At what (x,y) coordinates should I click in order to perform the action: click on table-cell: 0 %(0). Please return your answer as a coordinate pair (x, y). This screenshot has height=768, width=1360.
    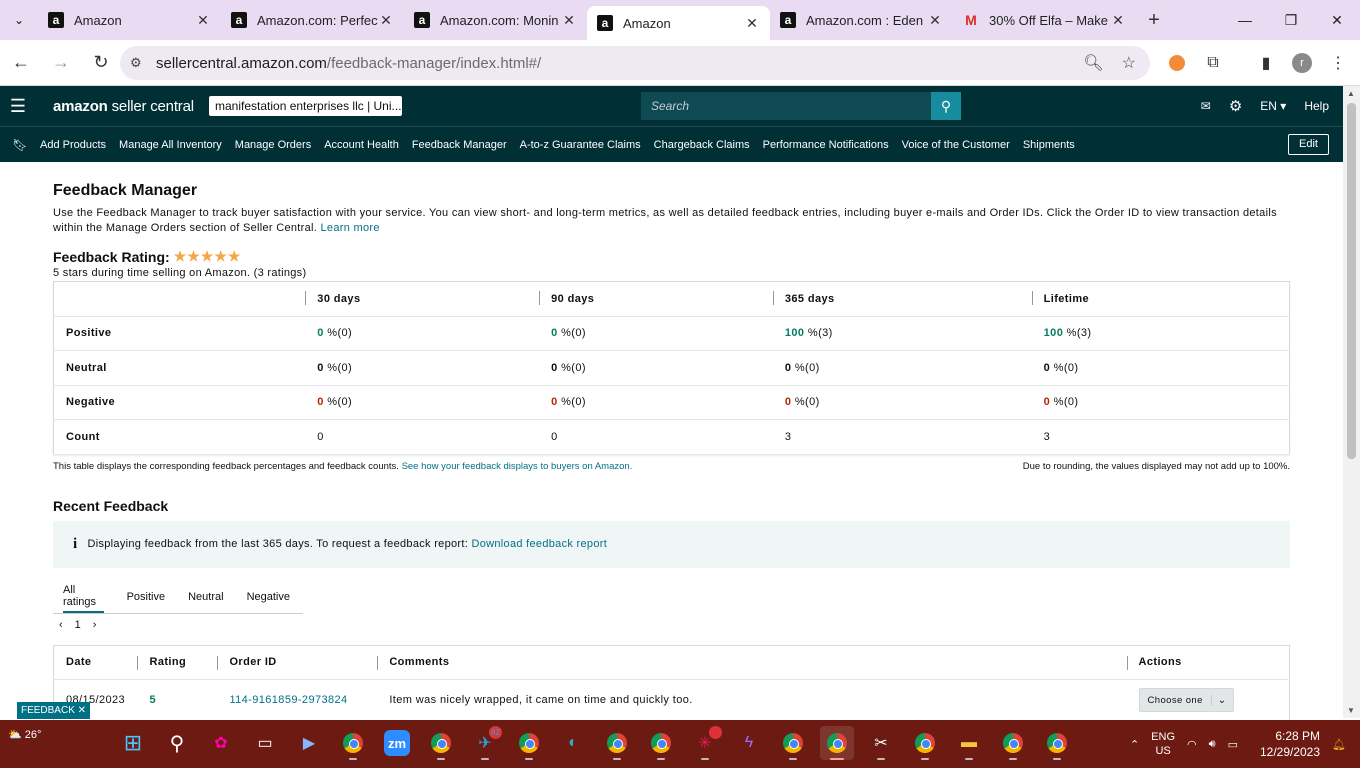
    Looking at the image, I should click on (656, 333).